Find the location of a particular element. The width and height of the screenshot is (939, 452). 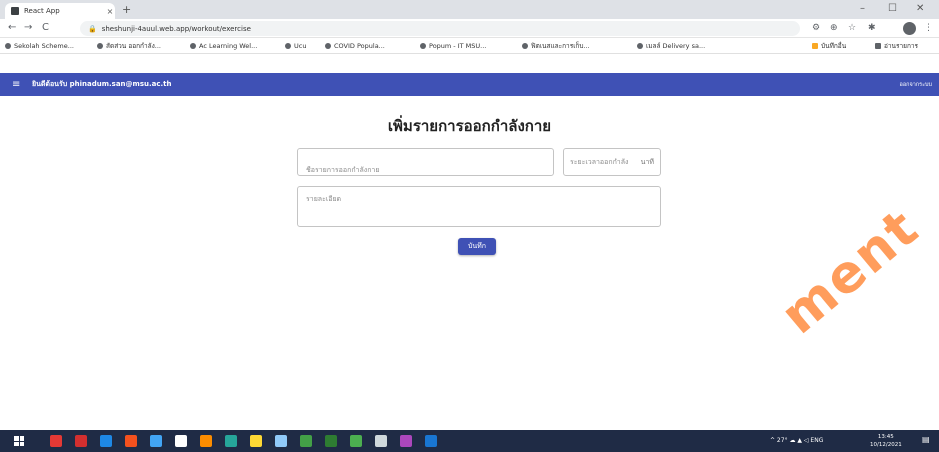

close-window-button: ✕ is located at coordinates (920, 9).